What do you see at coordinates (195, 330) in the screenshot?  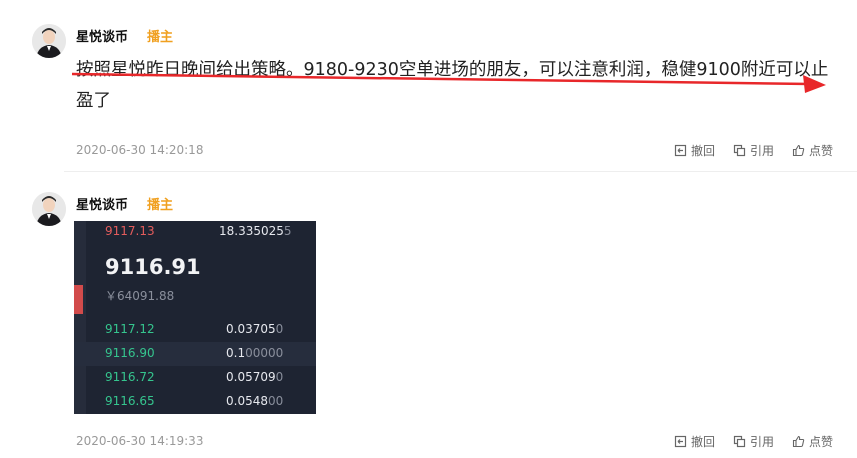 I see `bid-row: 9117.12 0.037050` at bounding box center [195, 330].